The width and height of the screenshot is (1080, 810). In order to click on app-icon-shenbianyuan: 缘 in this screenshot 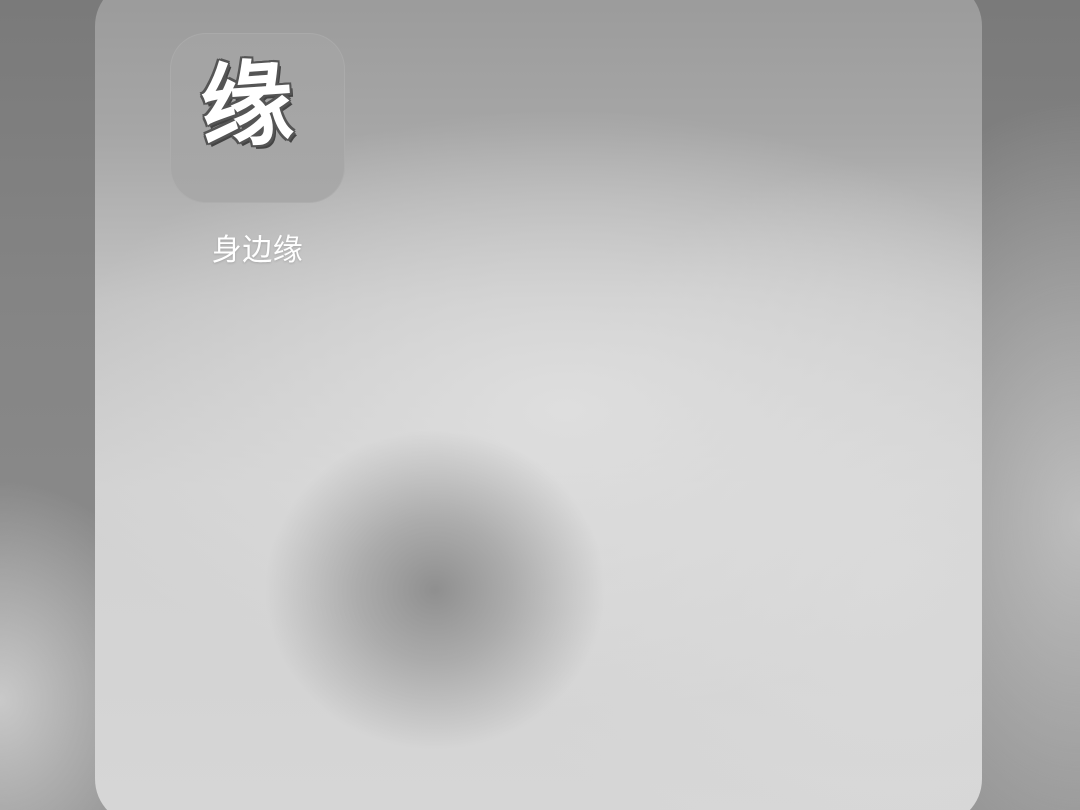, I will do `click(257, 118)`.